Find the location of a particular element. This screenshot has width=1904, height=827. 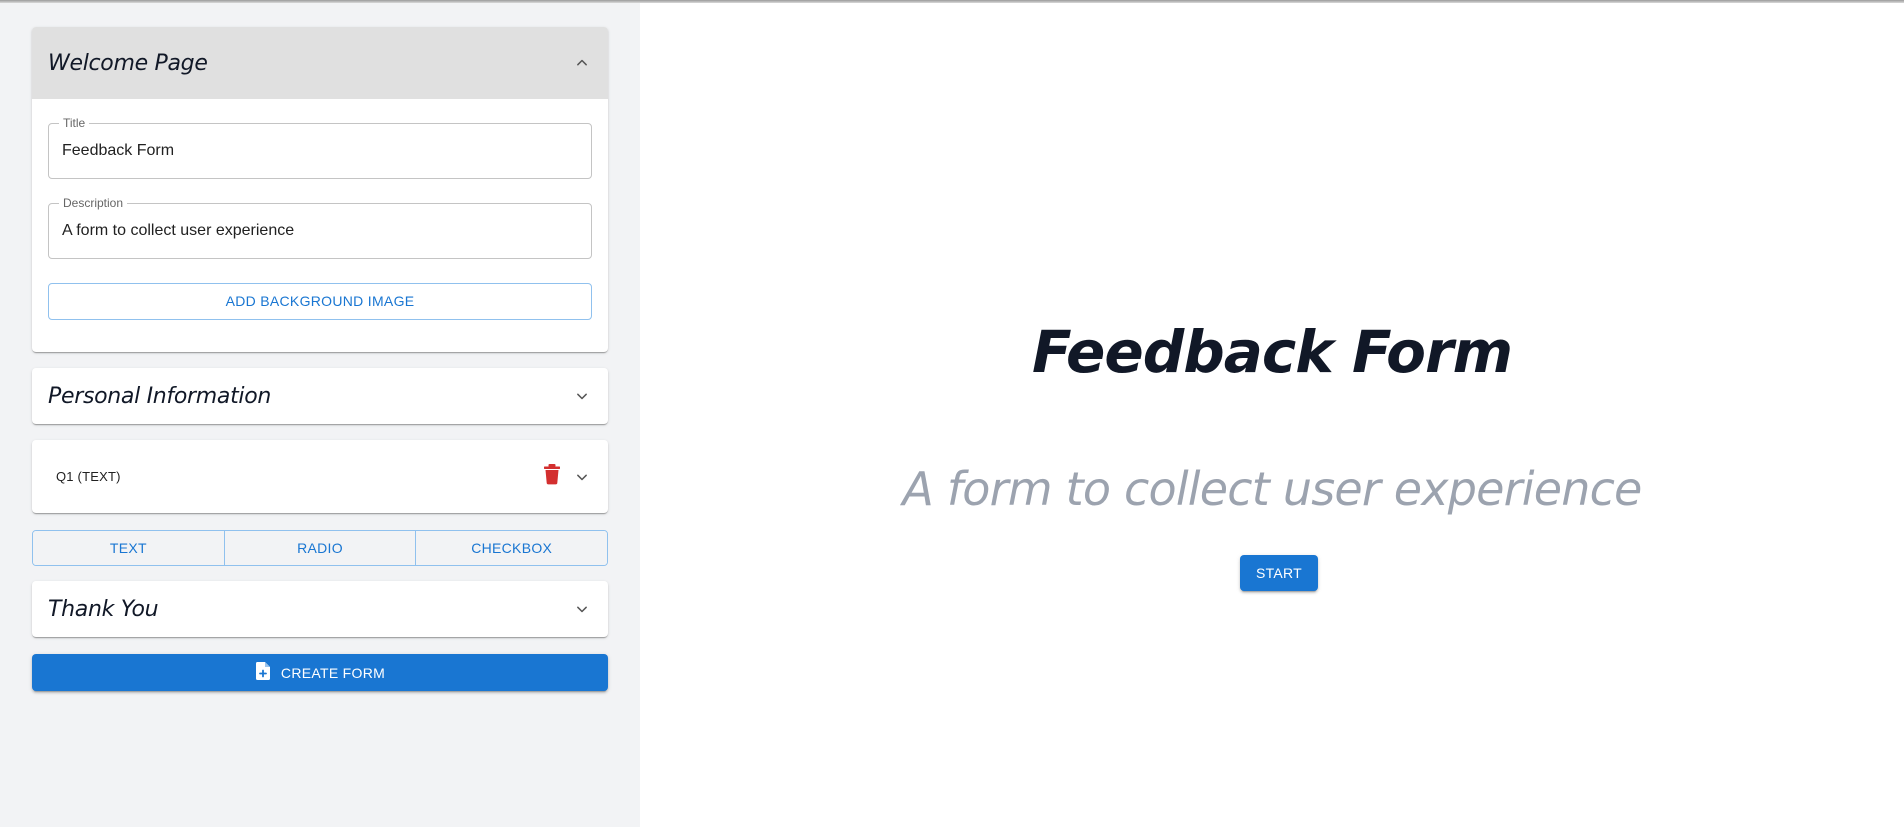

question-panel: Q1 (TEXT) is located at coordinates (320, 476).